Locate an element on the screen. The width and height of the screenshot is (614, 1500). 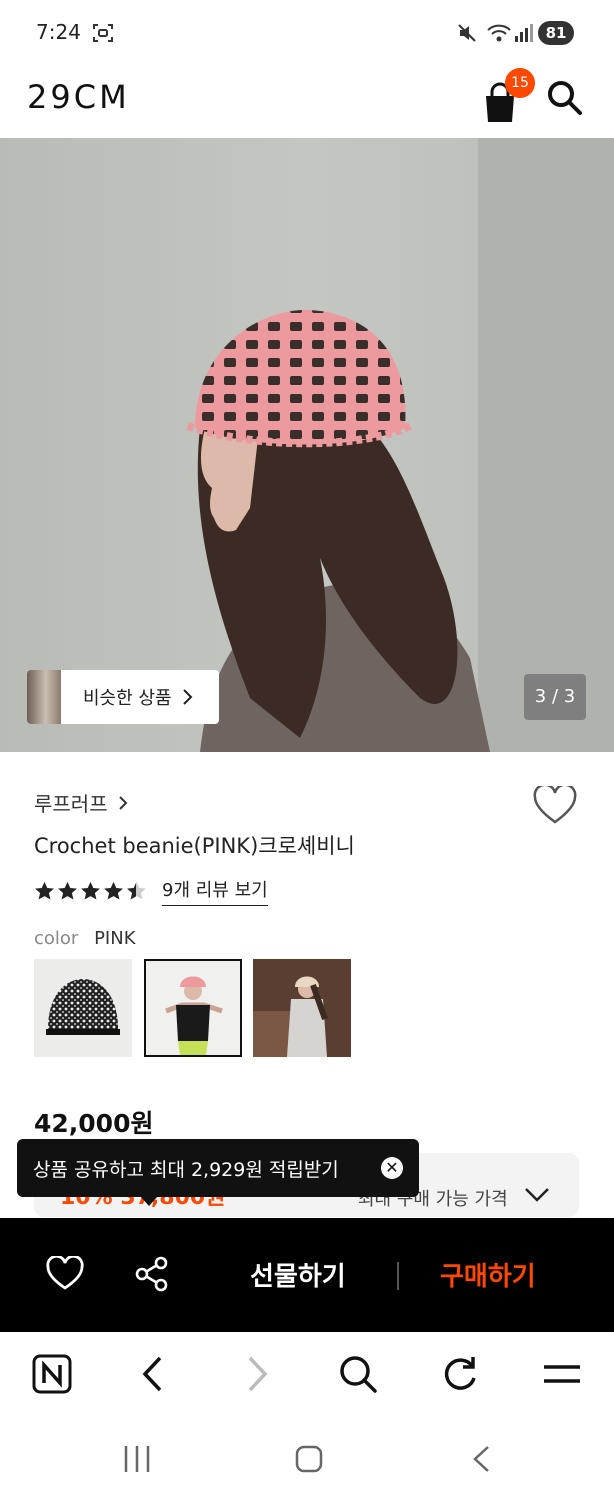
similar-products-button: 비슷한 상품 is located at coordinates (123, 697).